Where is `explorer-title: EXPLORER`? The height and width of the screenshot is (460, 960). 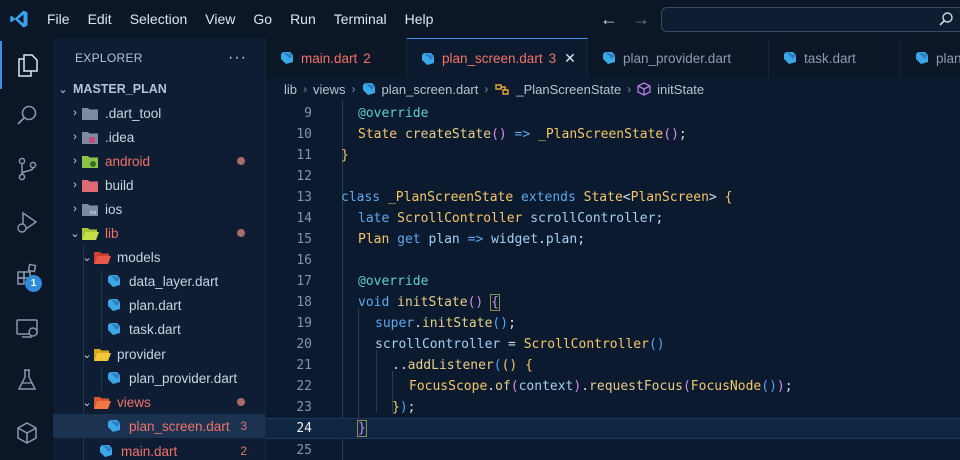
explorer-title: EXPLORER is located at coordinates (109, 58).